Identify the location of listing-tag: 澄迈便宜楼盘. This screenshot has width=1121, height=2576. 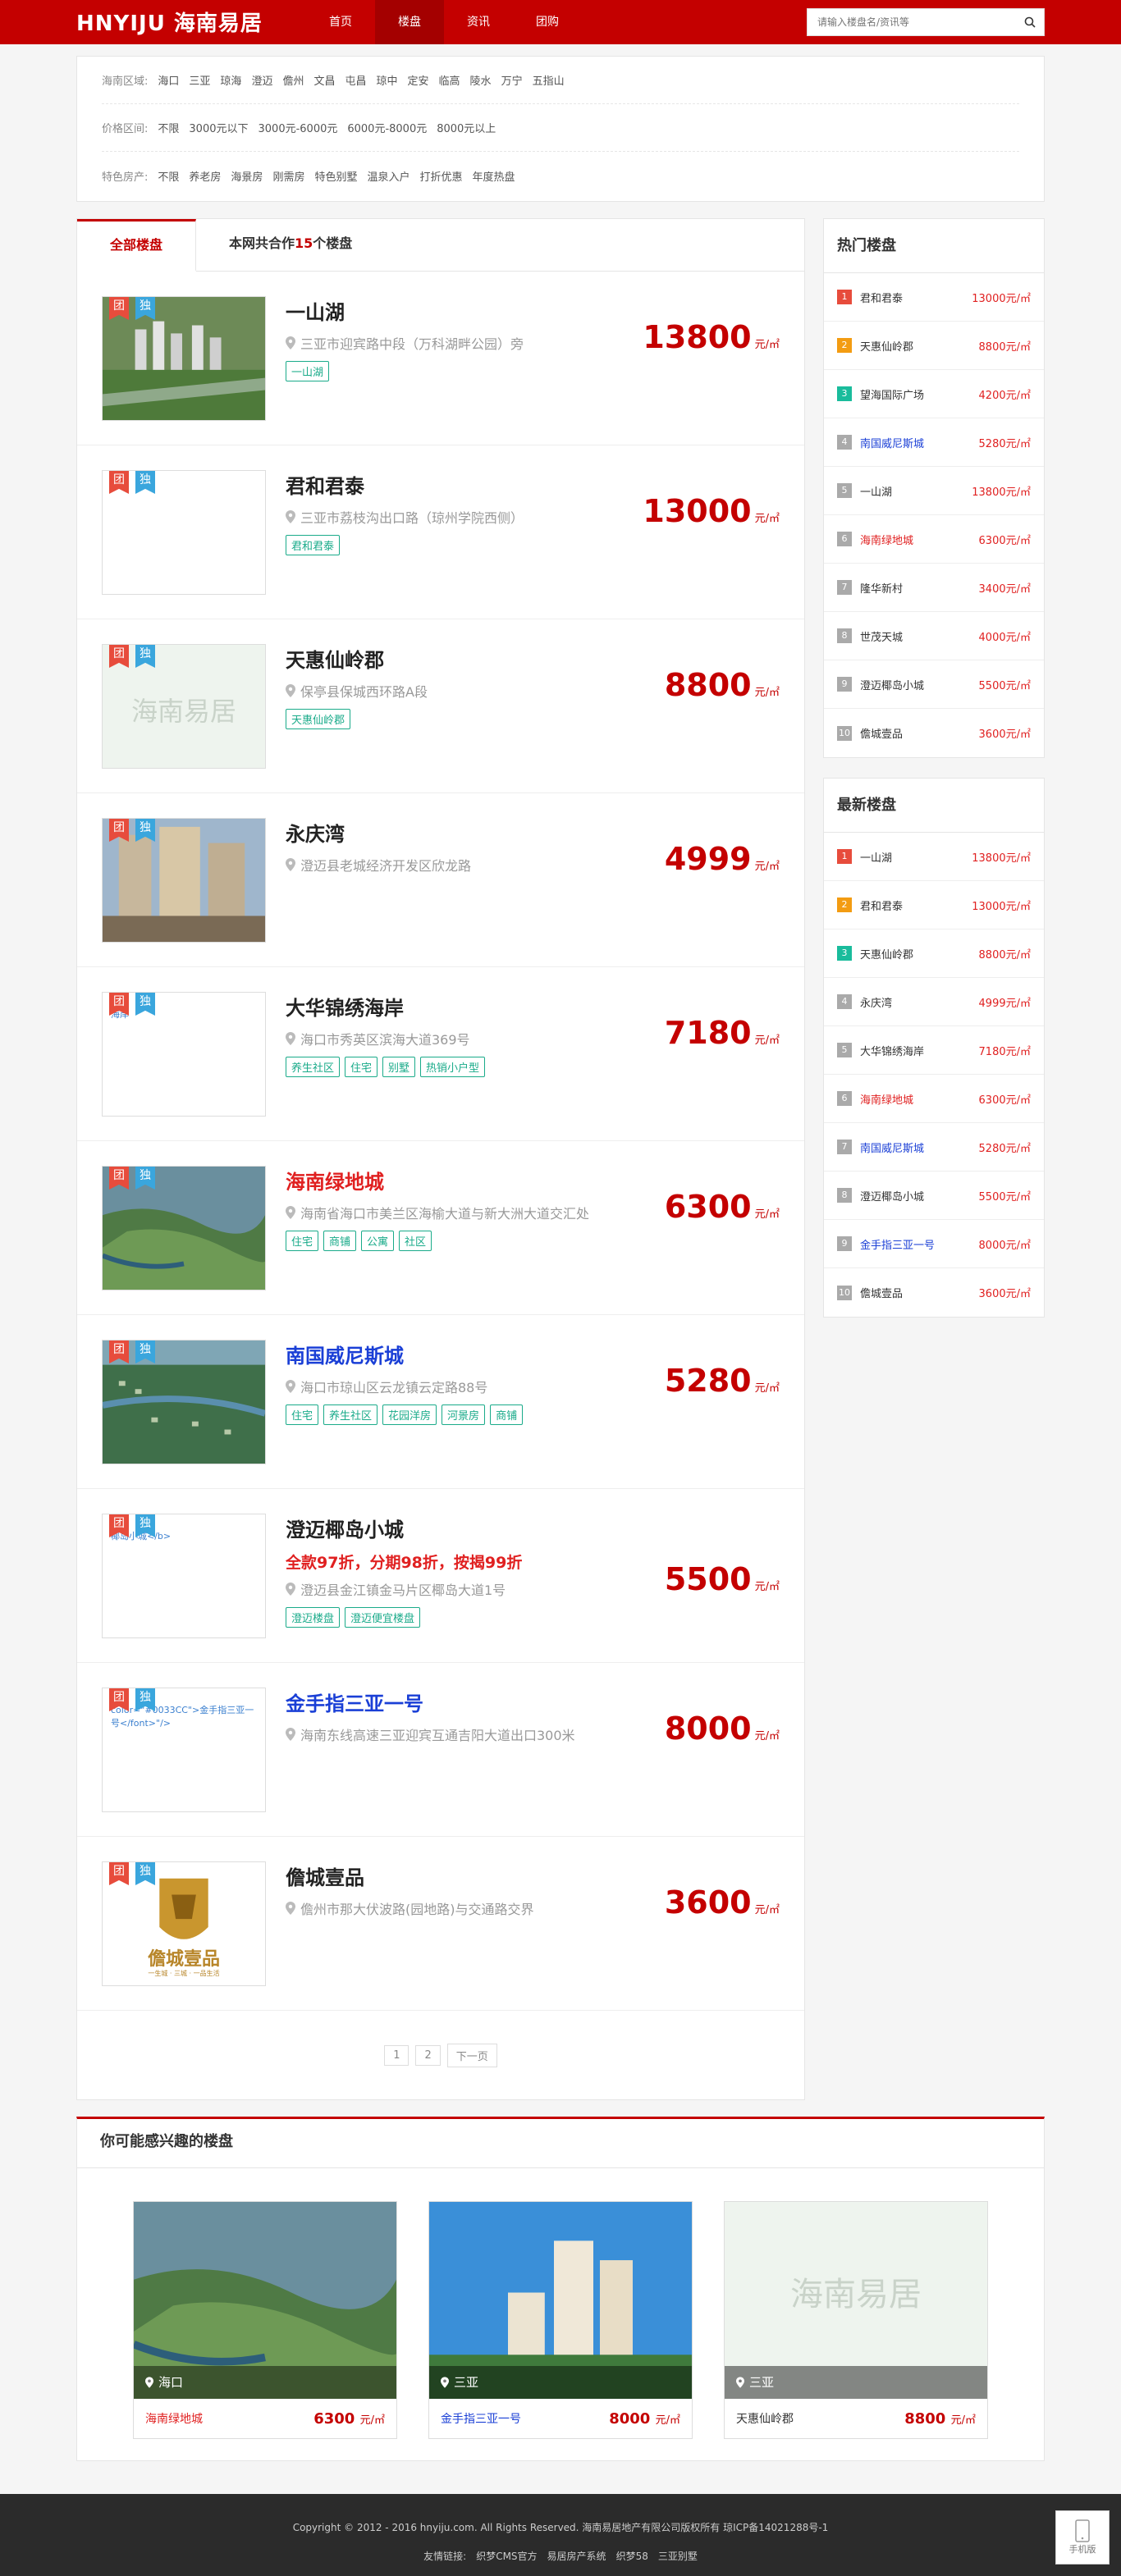
(383, 1618).